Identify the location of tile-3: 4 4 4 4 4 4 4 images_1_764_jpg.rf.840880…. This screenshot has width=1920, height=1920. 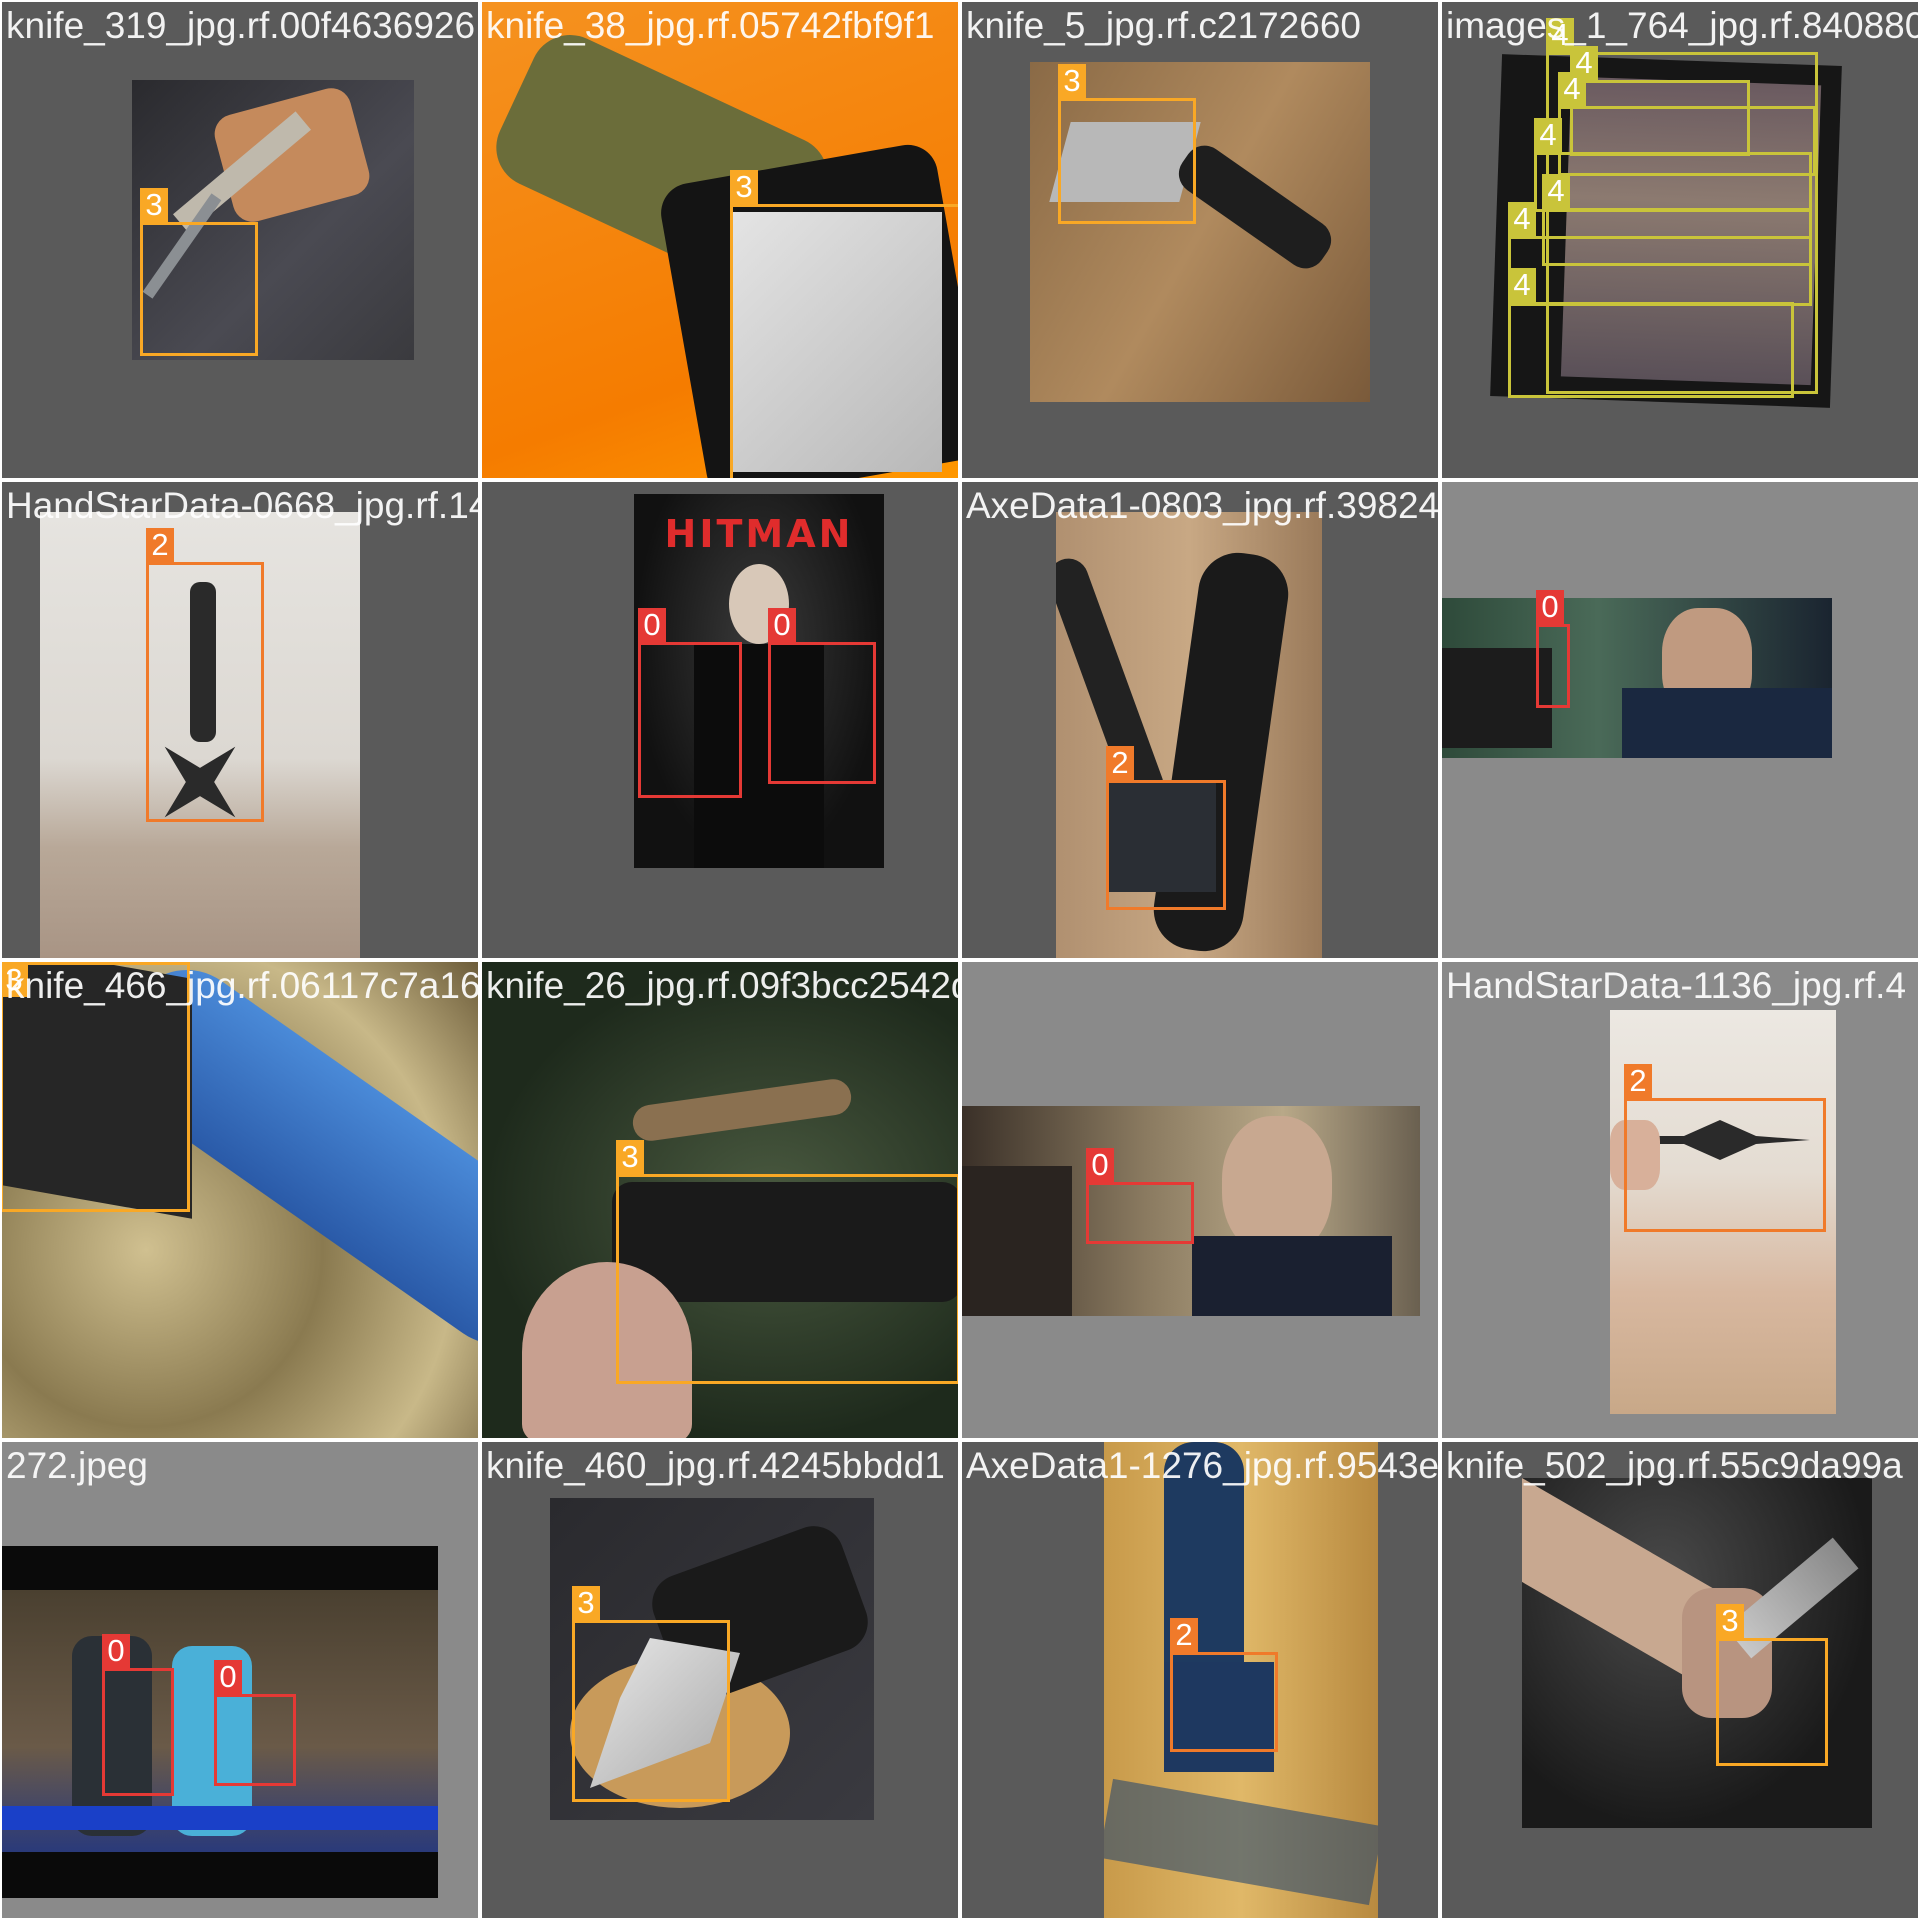
(1680, 240).